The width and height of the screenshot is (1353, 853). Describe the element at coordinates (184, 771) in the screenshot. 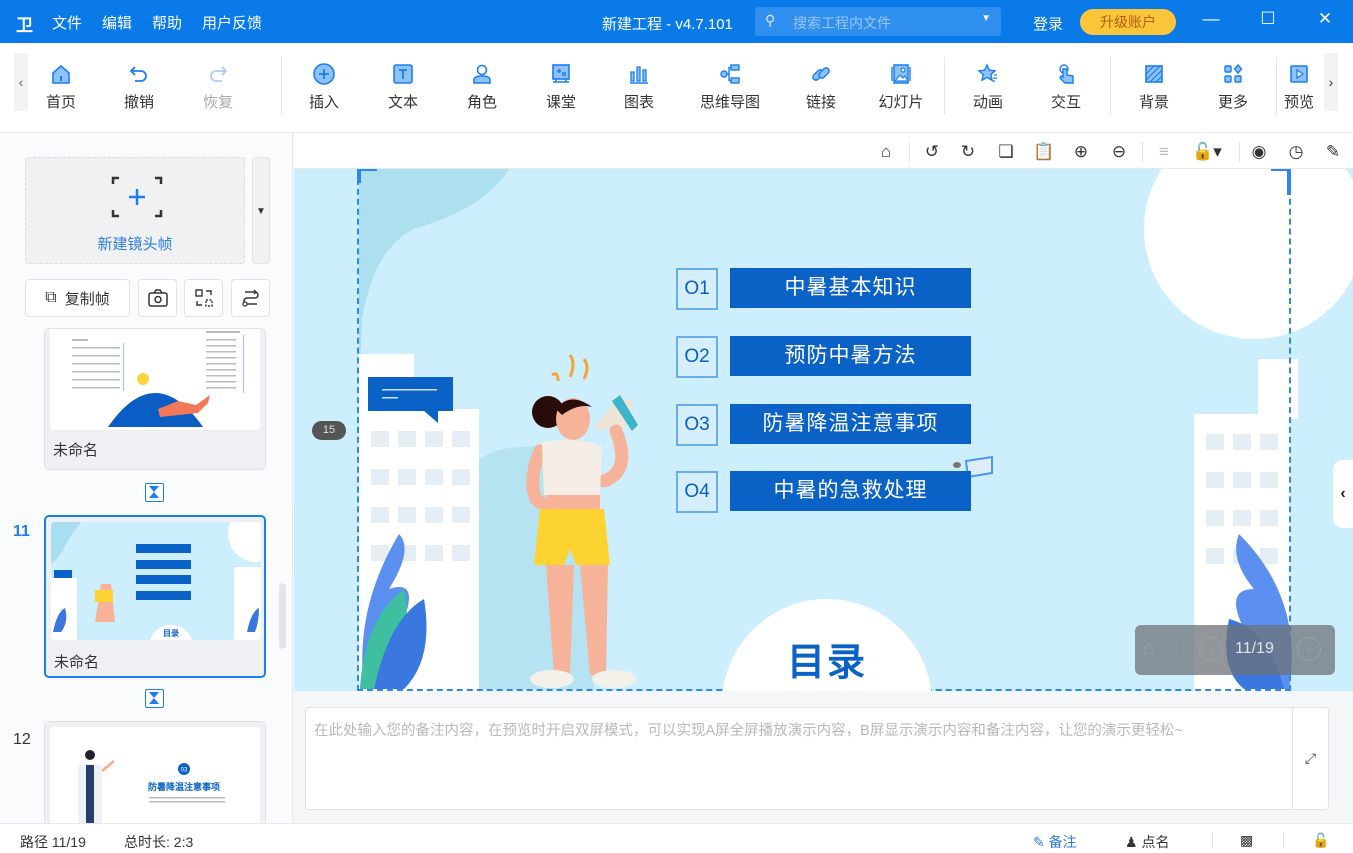

I see `svg-text: 03` at that location.